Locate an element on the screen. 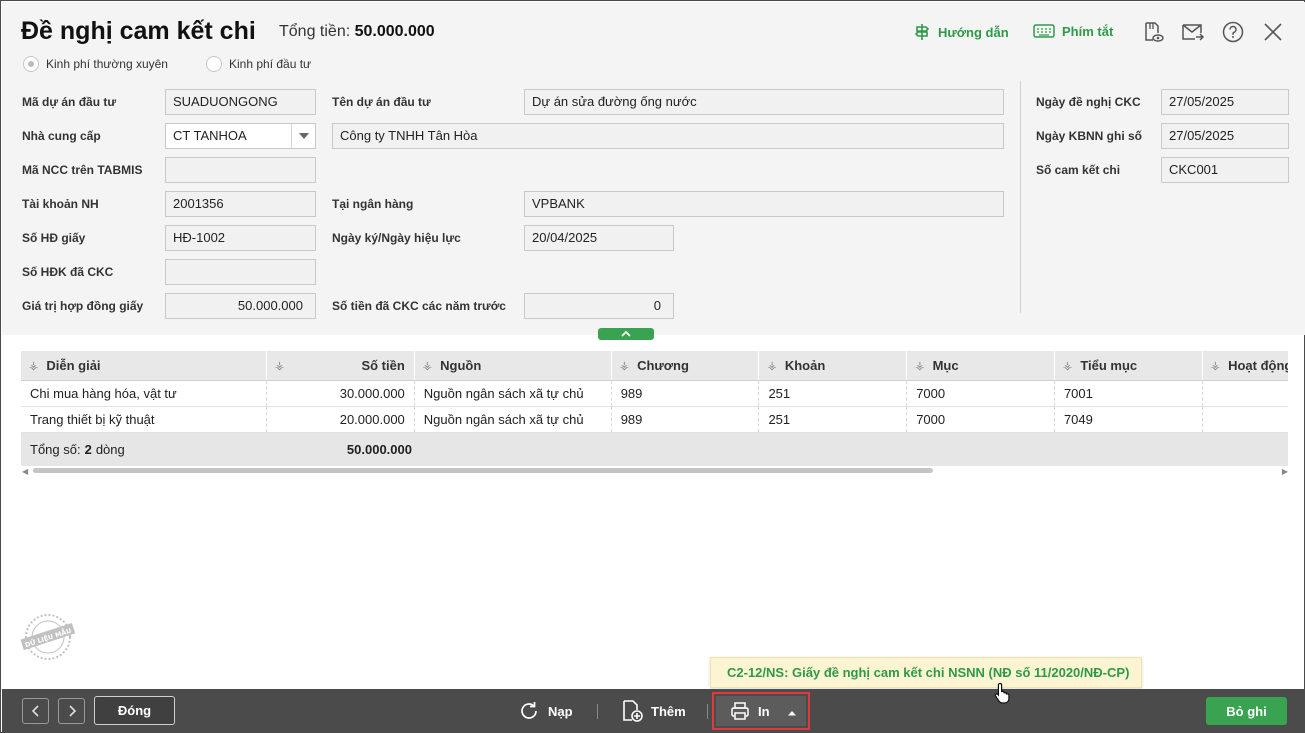  bank-label: Tại ngân hàng is located at coordinates (373, 204).